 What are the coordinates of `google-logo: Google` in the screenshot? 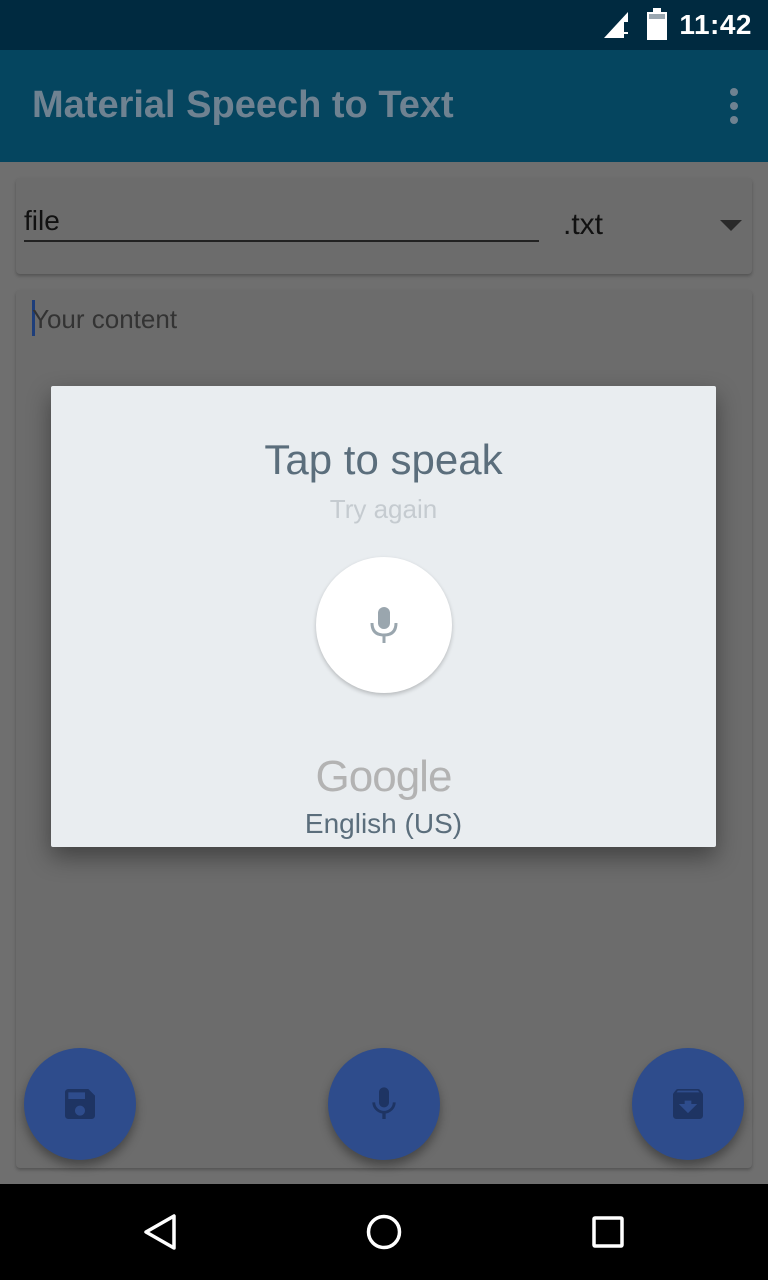 It's located at (384, 776).